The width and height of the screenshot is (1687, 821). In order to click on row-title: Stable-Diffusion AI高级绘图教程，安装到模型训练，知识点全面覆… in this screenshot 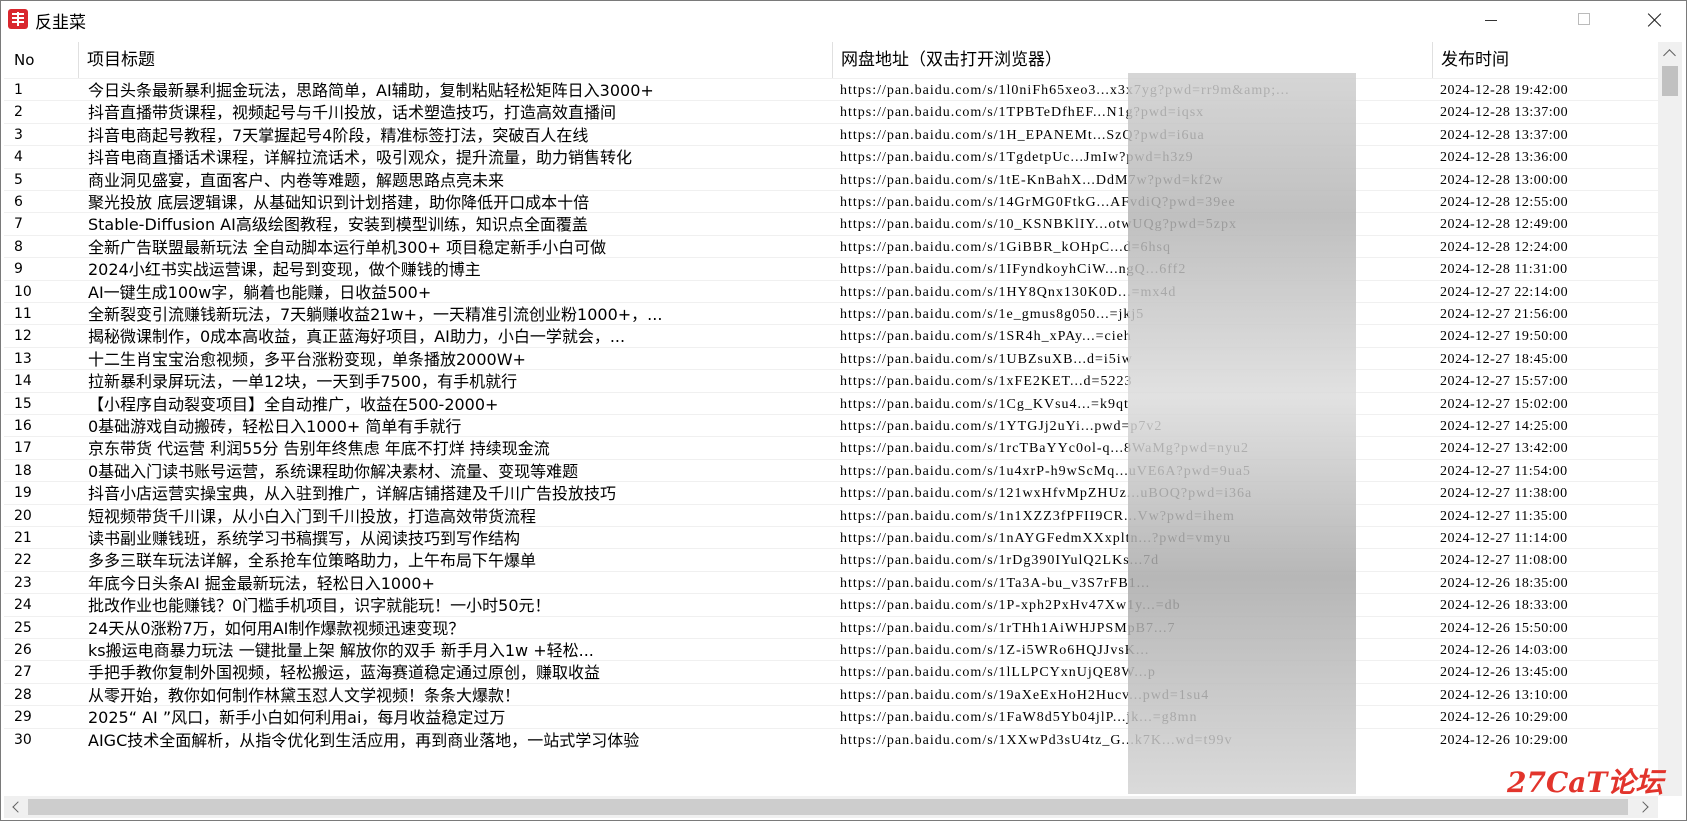, I will do `click(338, 225)`.